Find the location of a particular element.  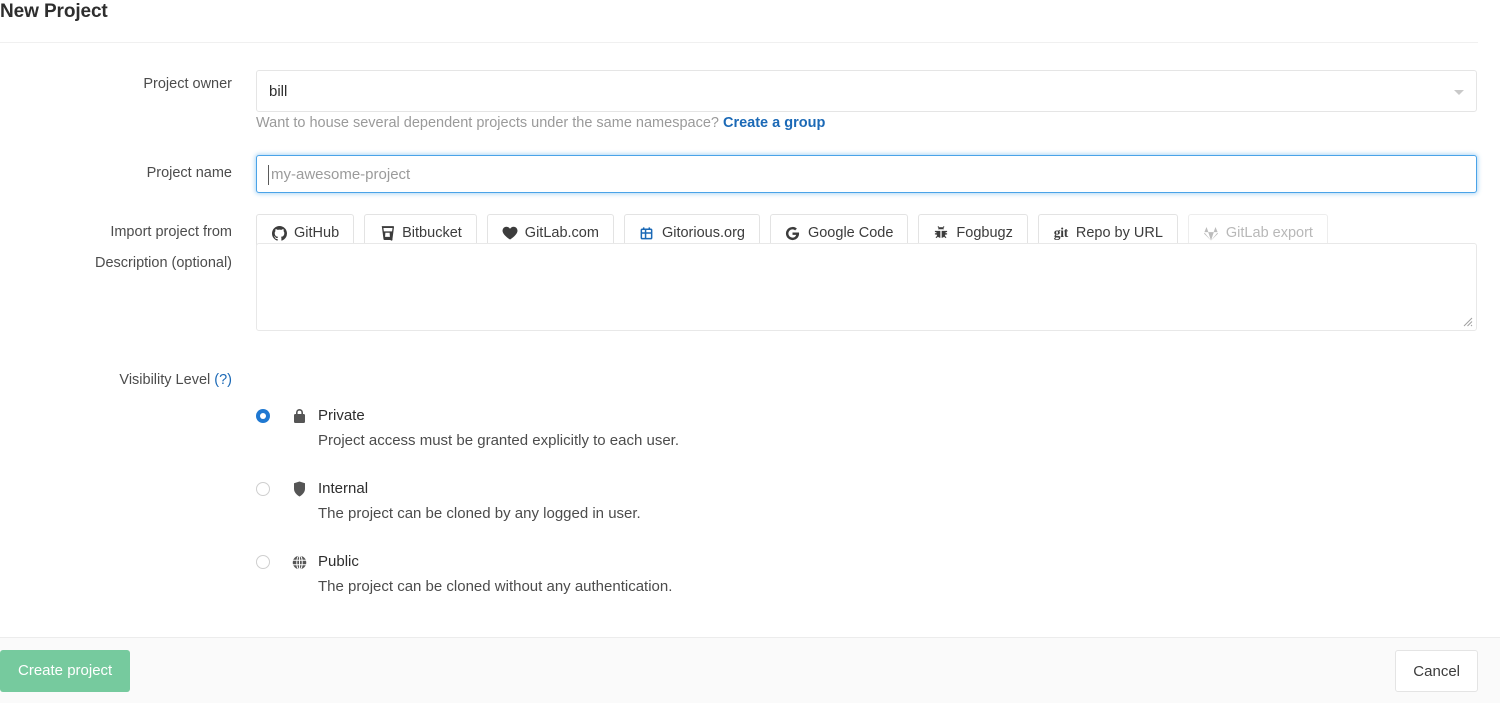

description-control is located at coordinates (866, 287).